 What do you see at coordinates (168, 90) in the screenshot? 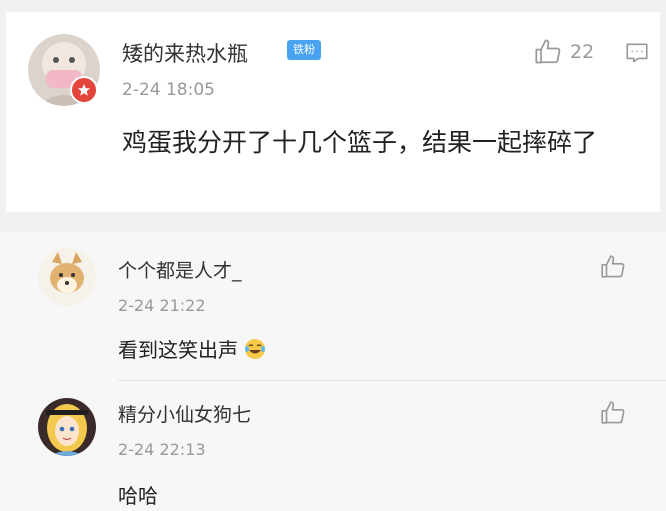
I see `main-comment-time: 2-24 18:05` at bounding box center [168, 90].